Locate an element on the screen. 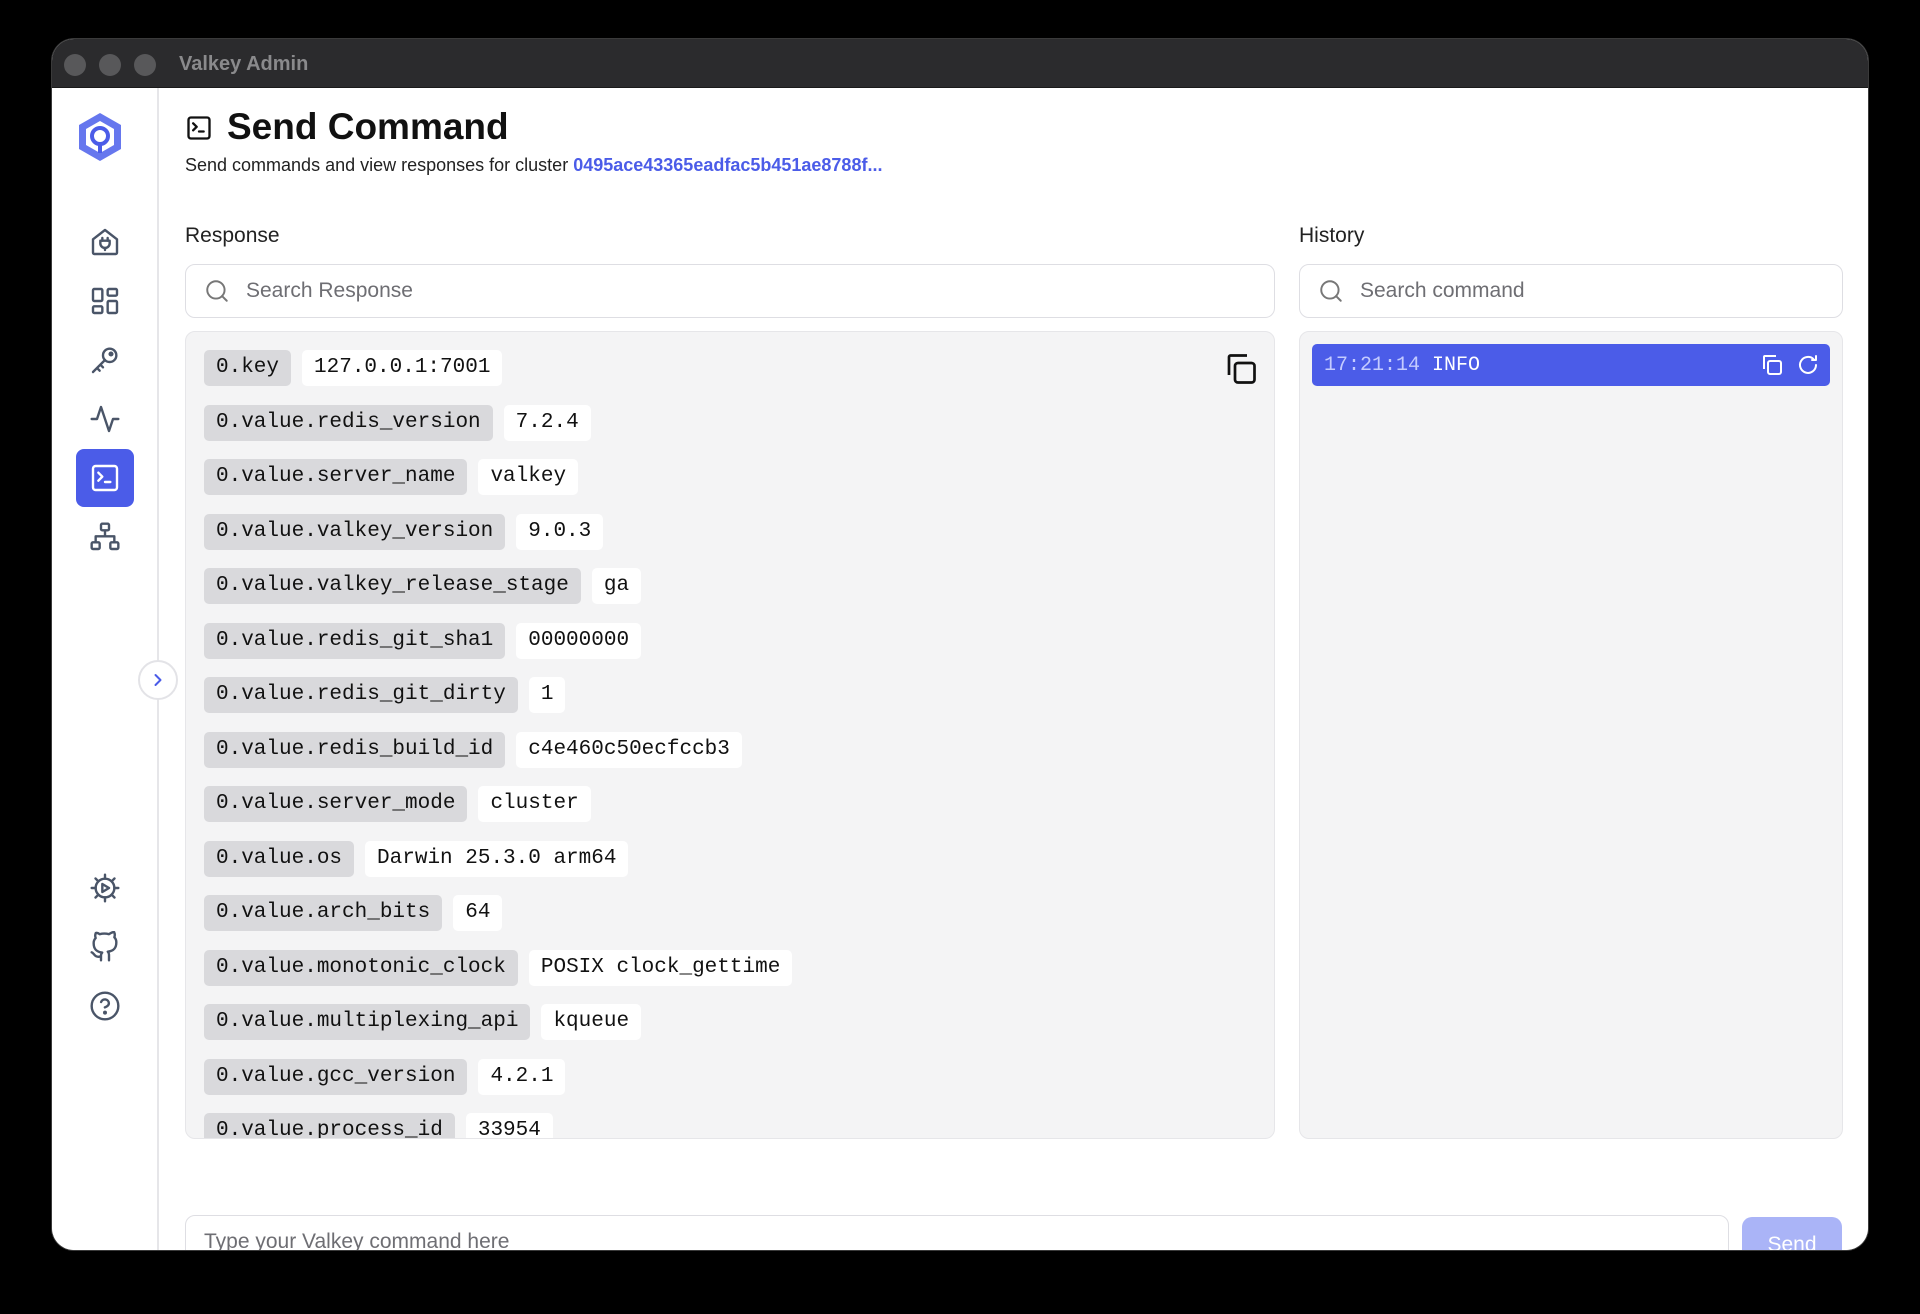 The image size is (1920, 1314). activity-icon is located at coordinates (105, 419).